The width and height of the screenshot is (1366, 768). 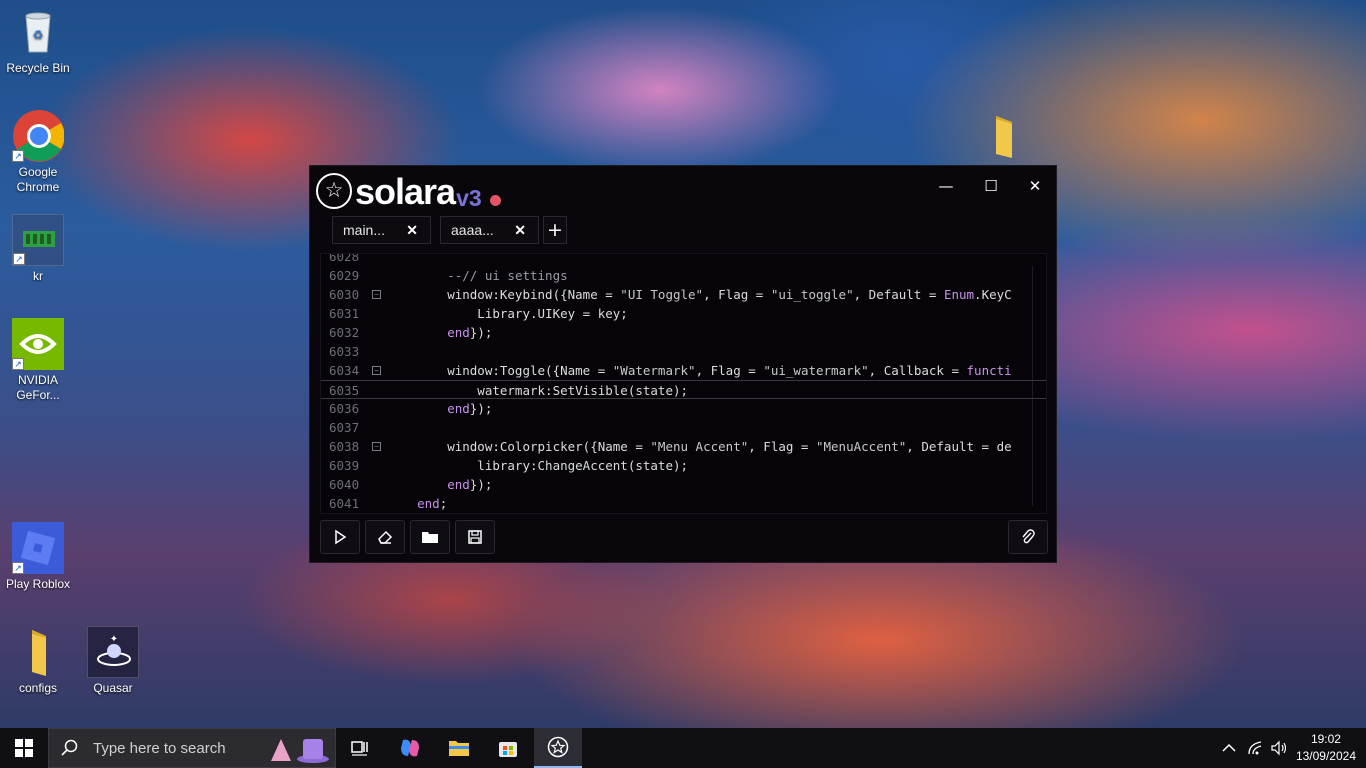 I want to click on add-tab-button: +, so click(x=555, y=230).